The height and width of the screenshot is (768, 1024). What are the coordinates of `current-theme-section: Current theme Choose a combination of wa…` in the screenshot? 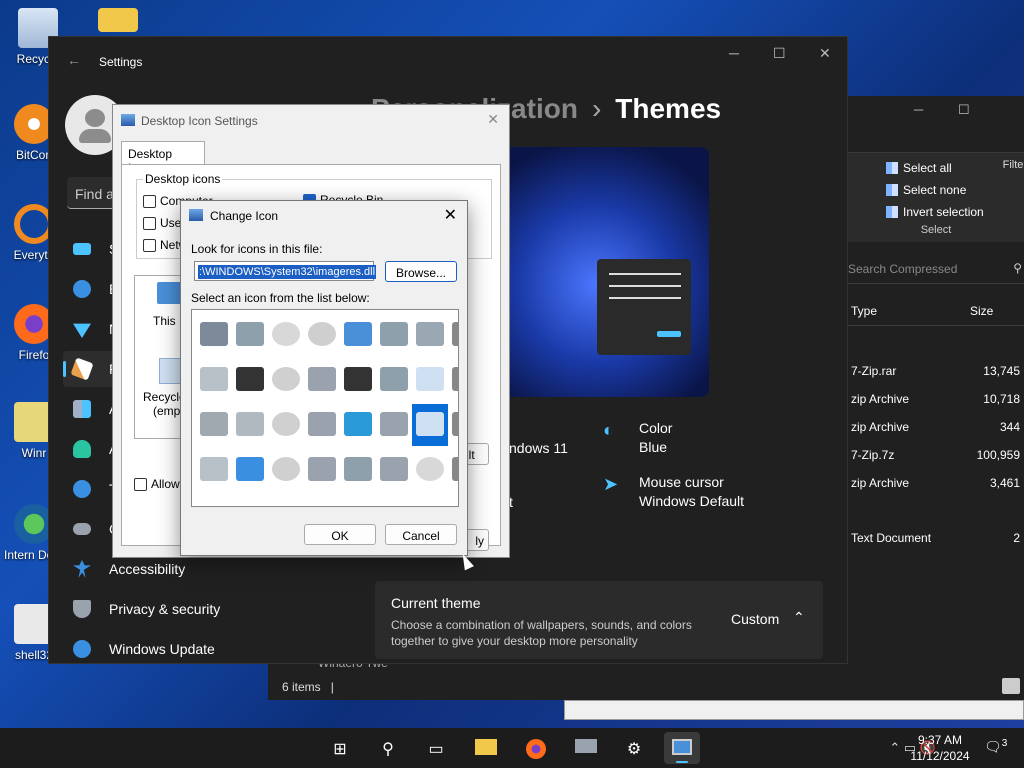 It's located at (599, 620).